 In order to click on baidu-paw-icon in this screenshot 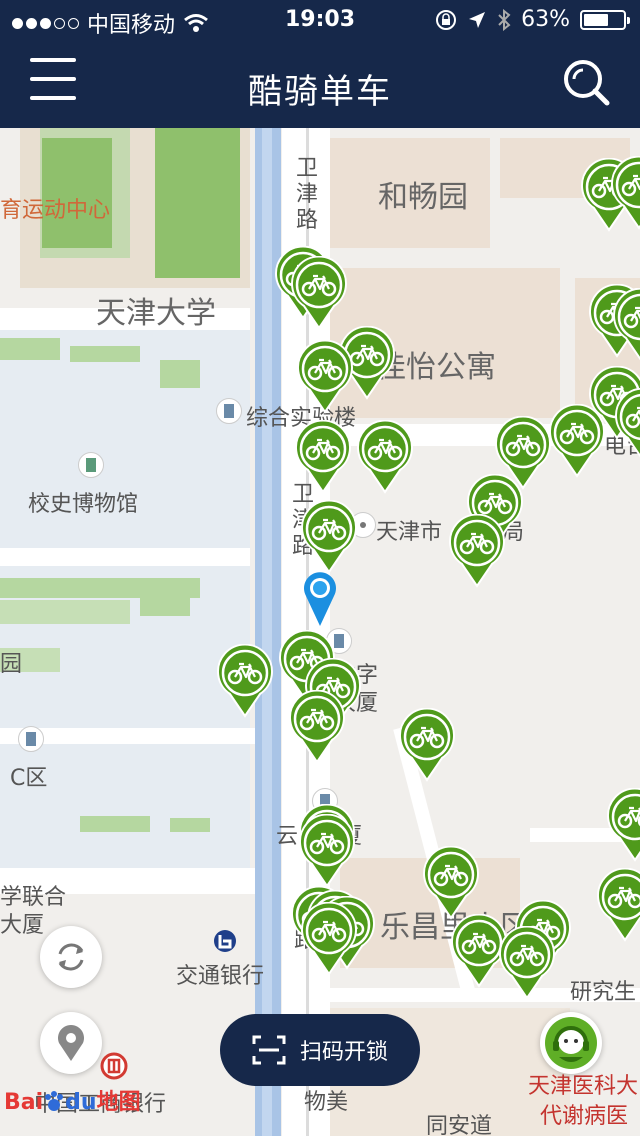, I will do `click(54, 1101)`.